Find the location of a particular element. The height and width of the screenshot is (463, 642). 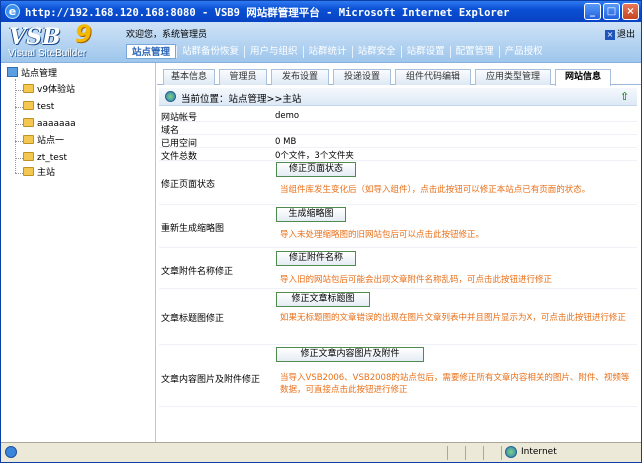

tab-delivery-settings: 投递设置 is located at coordinates (362, 77).